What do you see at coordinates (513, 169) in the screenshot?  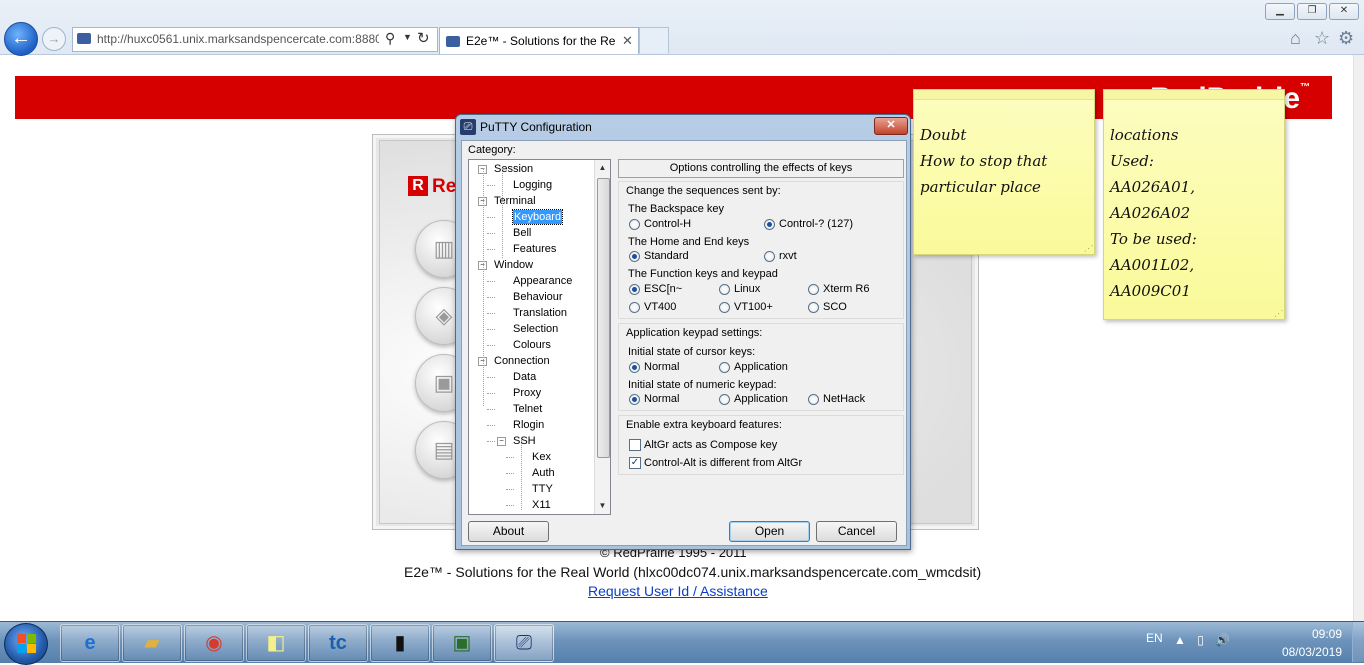 I see `tree-item-session: Session` at bounding box center [513, 169].